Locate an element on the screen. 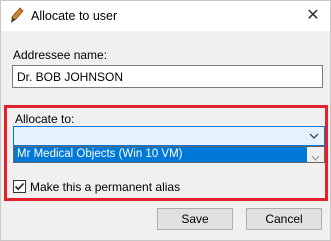 This screenshot has width=331, height=241. cancel-button: Cancel is located at coordinates (284, 219).